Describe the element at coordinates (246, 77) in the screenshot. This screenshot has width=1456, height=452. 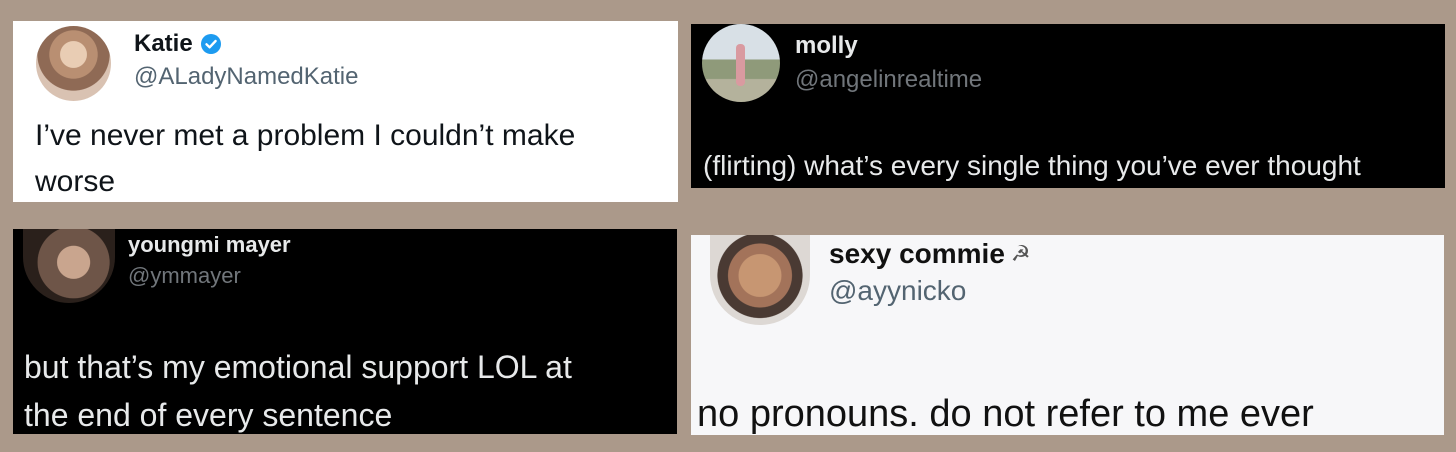
I see `user-handle: @ALadyNamedKatie` at that location.